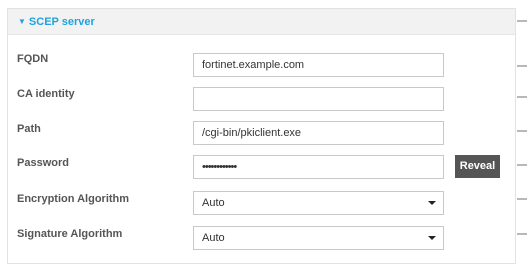 This screenshot has width=532, height=267. Describe the element at coordinates (318, 167) in the screenshot. I see `password-input: ••••••••••••` at that location.